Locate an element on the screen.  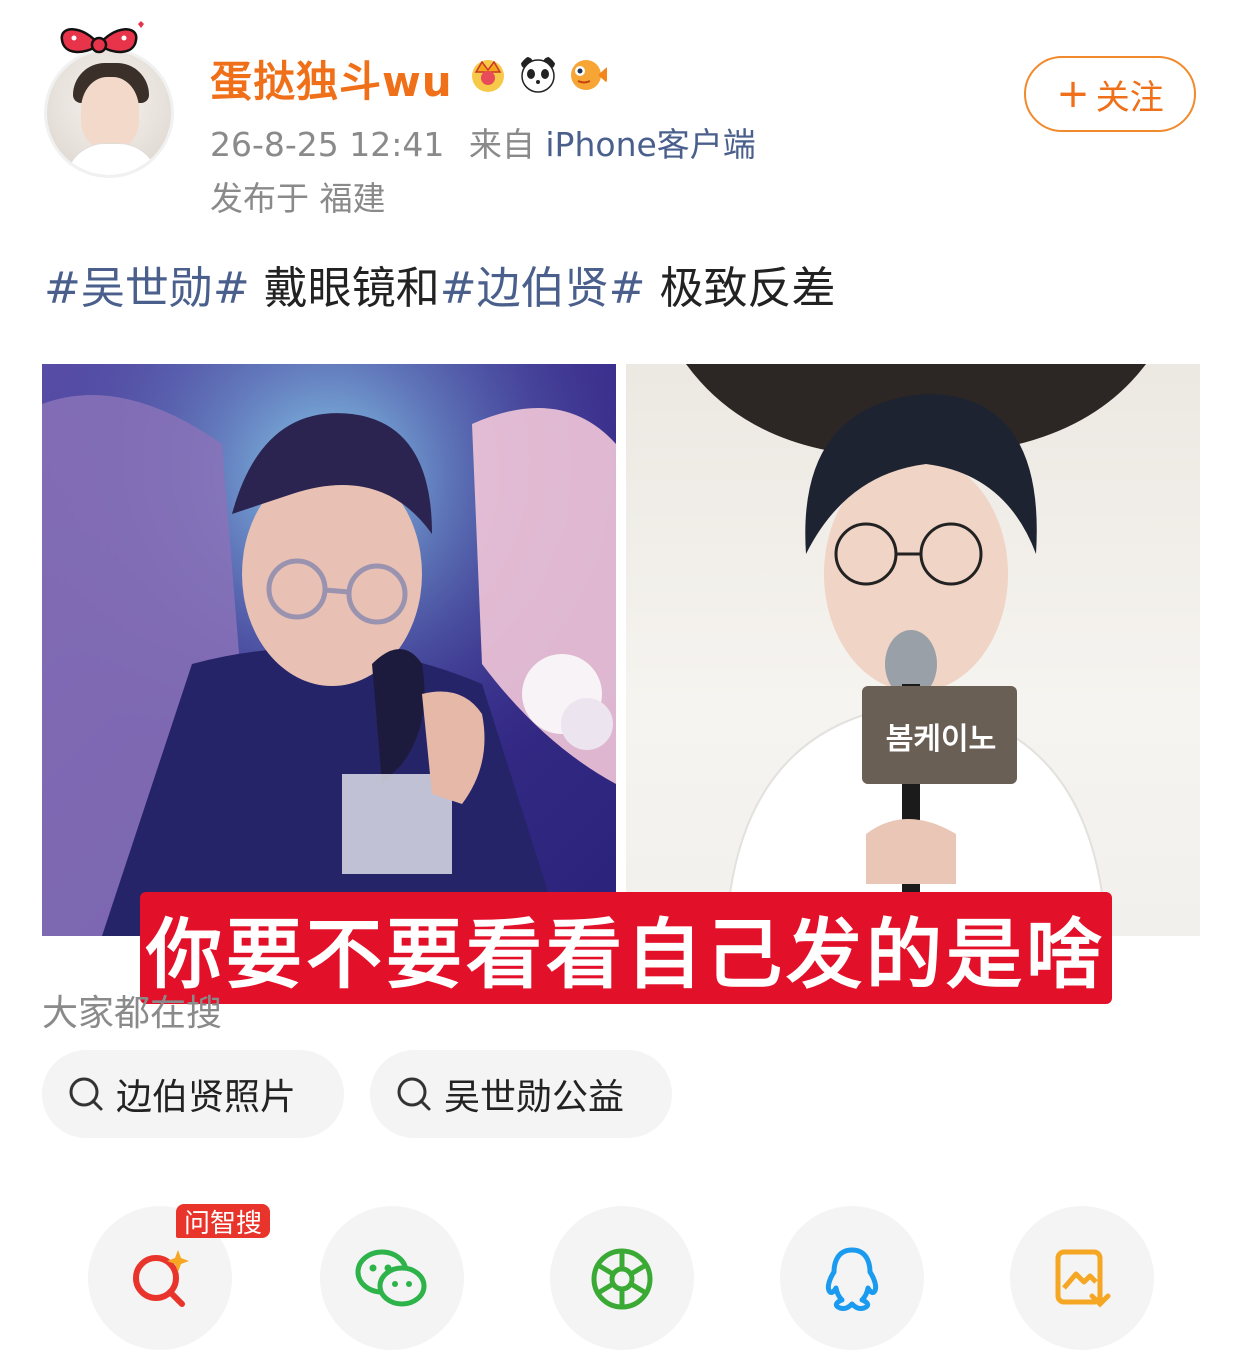
source-device: iPhone客户端 is located at coordinates (650, 144).